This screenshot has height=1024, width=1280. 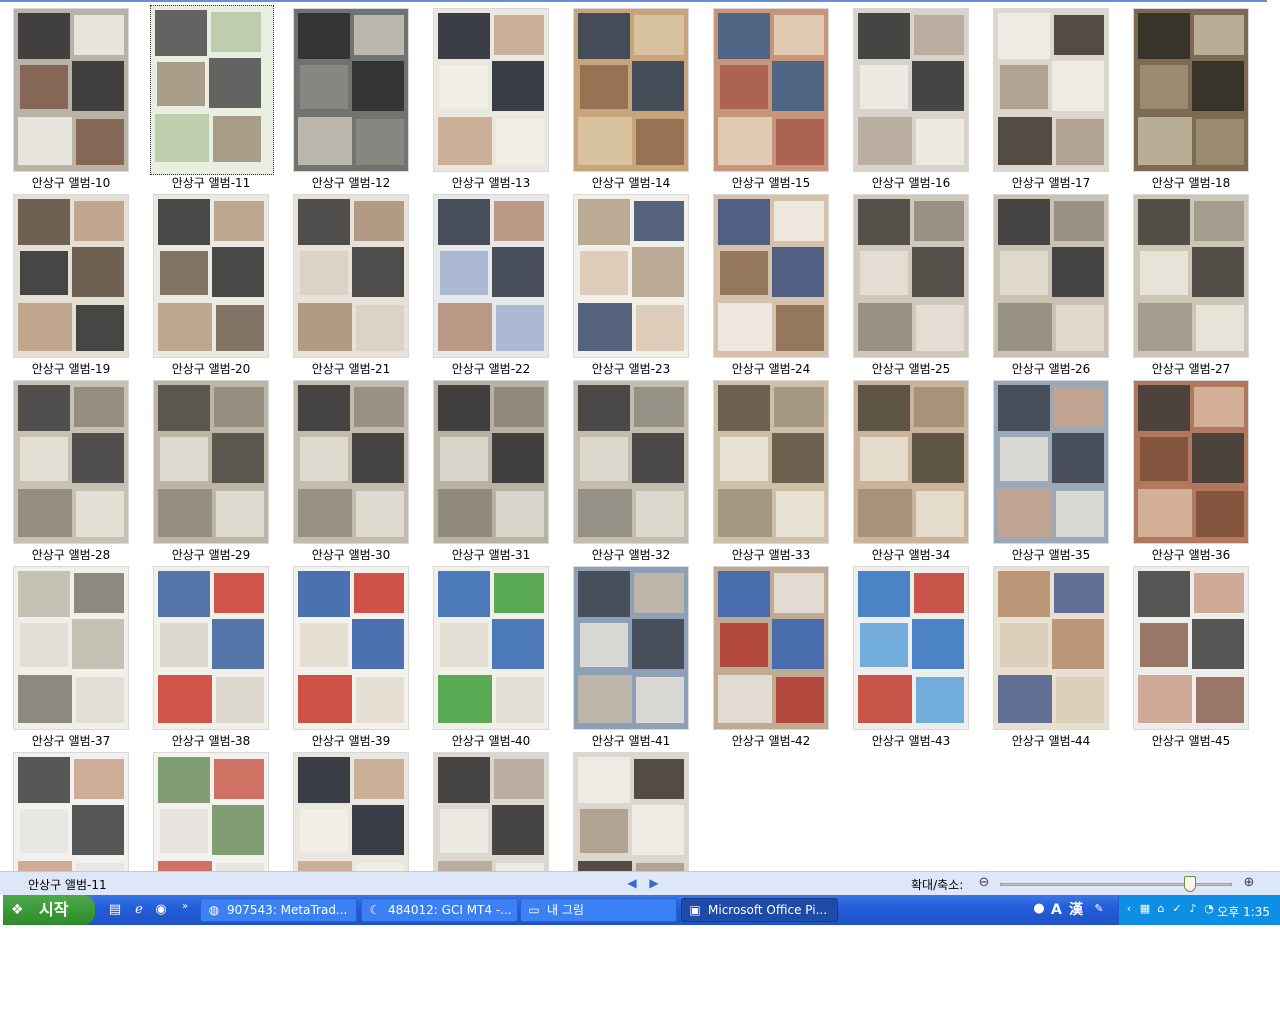 I want to click on thumbnail-item: 안상구 앨범-11, so click(x=211, y=97).